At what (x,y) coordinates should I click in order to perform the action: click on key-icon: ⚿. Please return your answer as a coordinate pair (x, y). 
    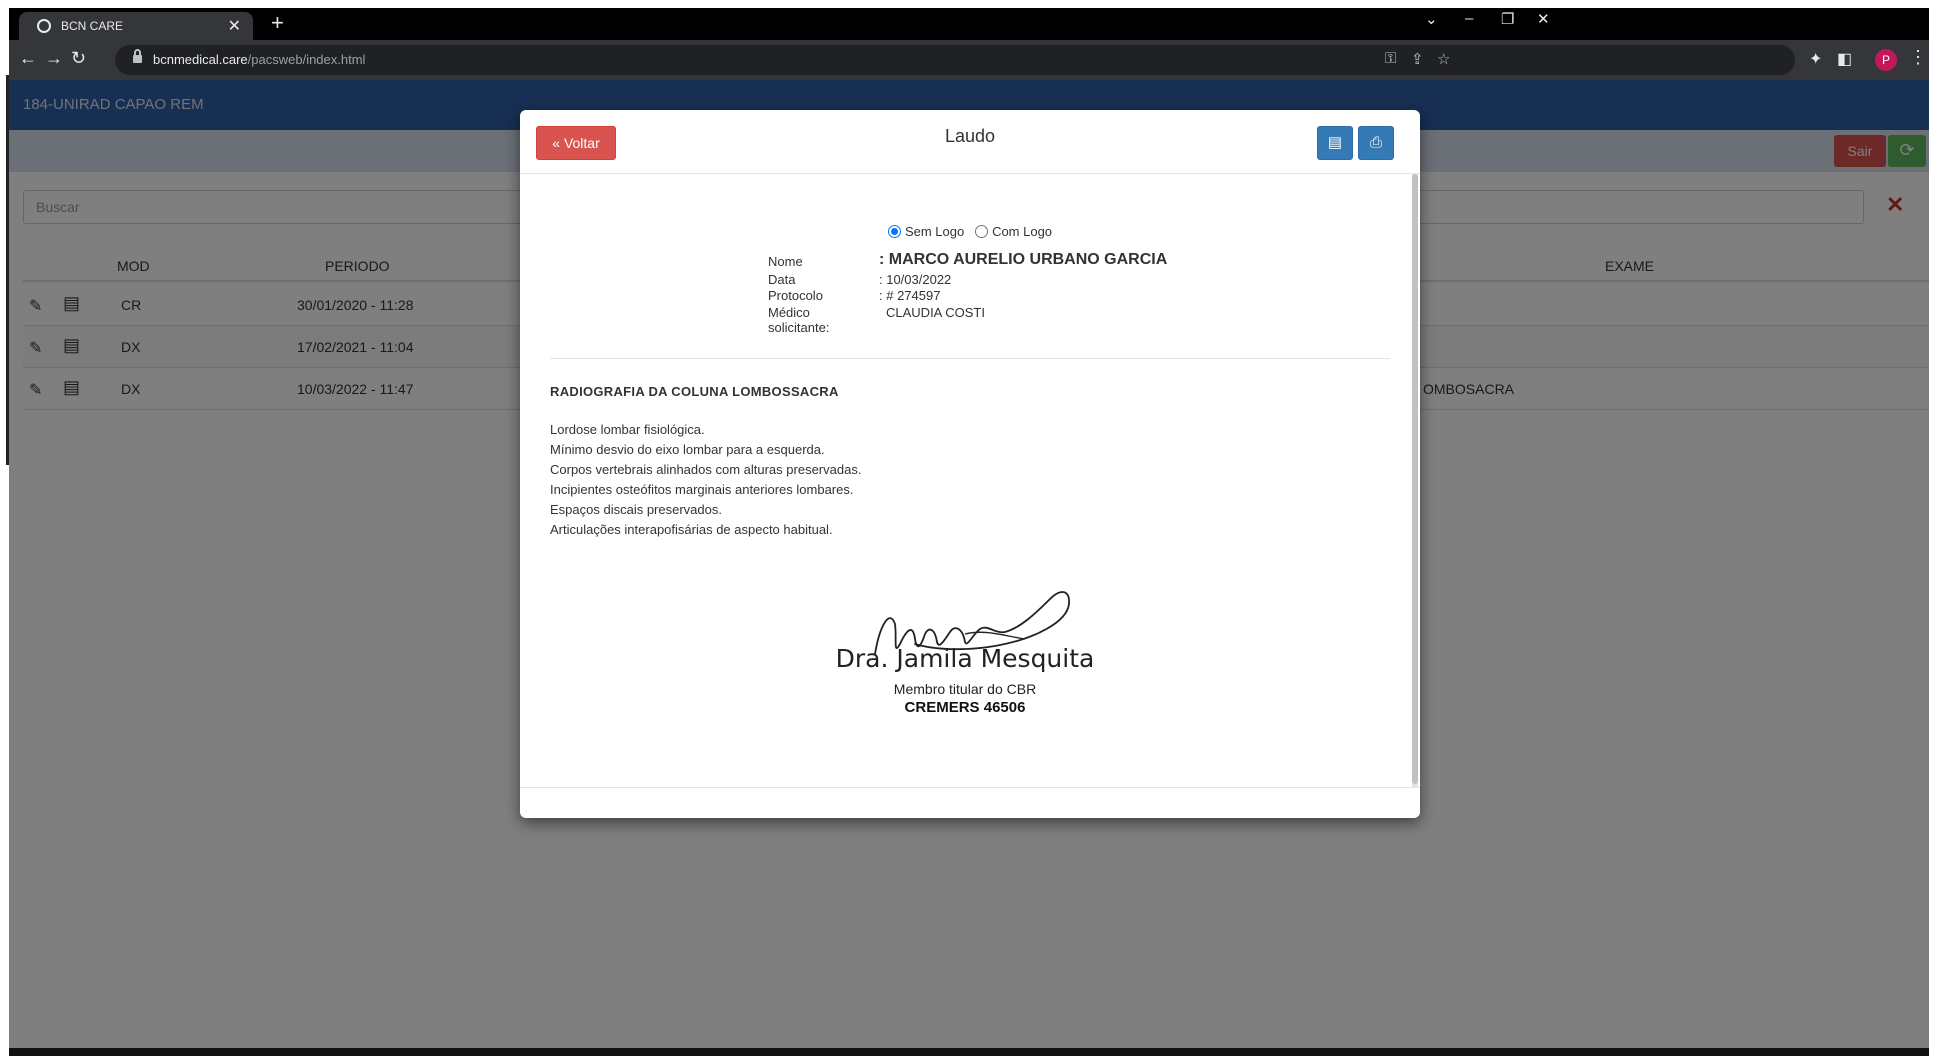
    Looking at the image, I should click on (1390, 58).